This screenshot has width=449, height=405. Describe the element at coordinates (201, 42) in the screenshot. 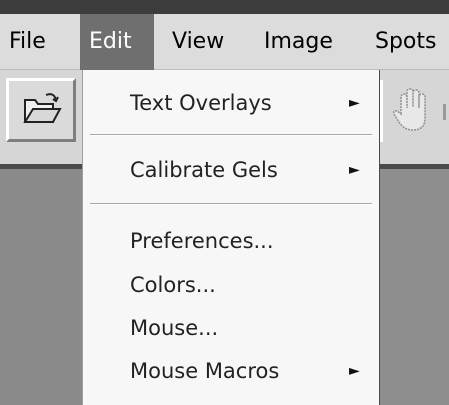

I see `menu-view: View` at that location.